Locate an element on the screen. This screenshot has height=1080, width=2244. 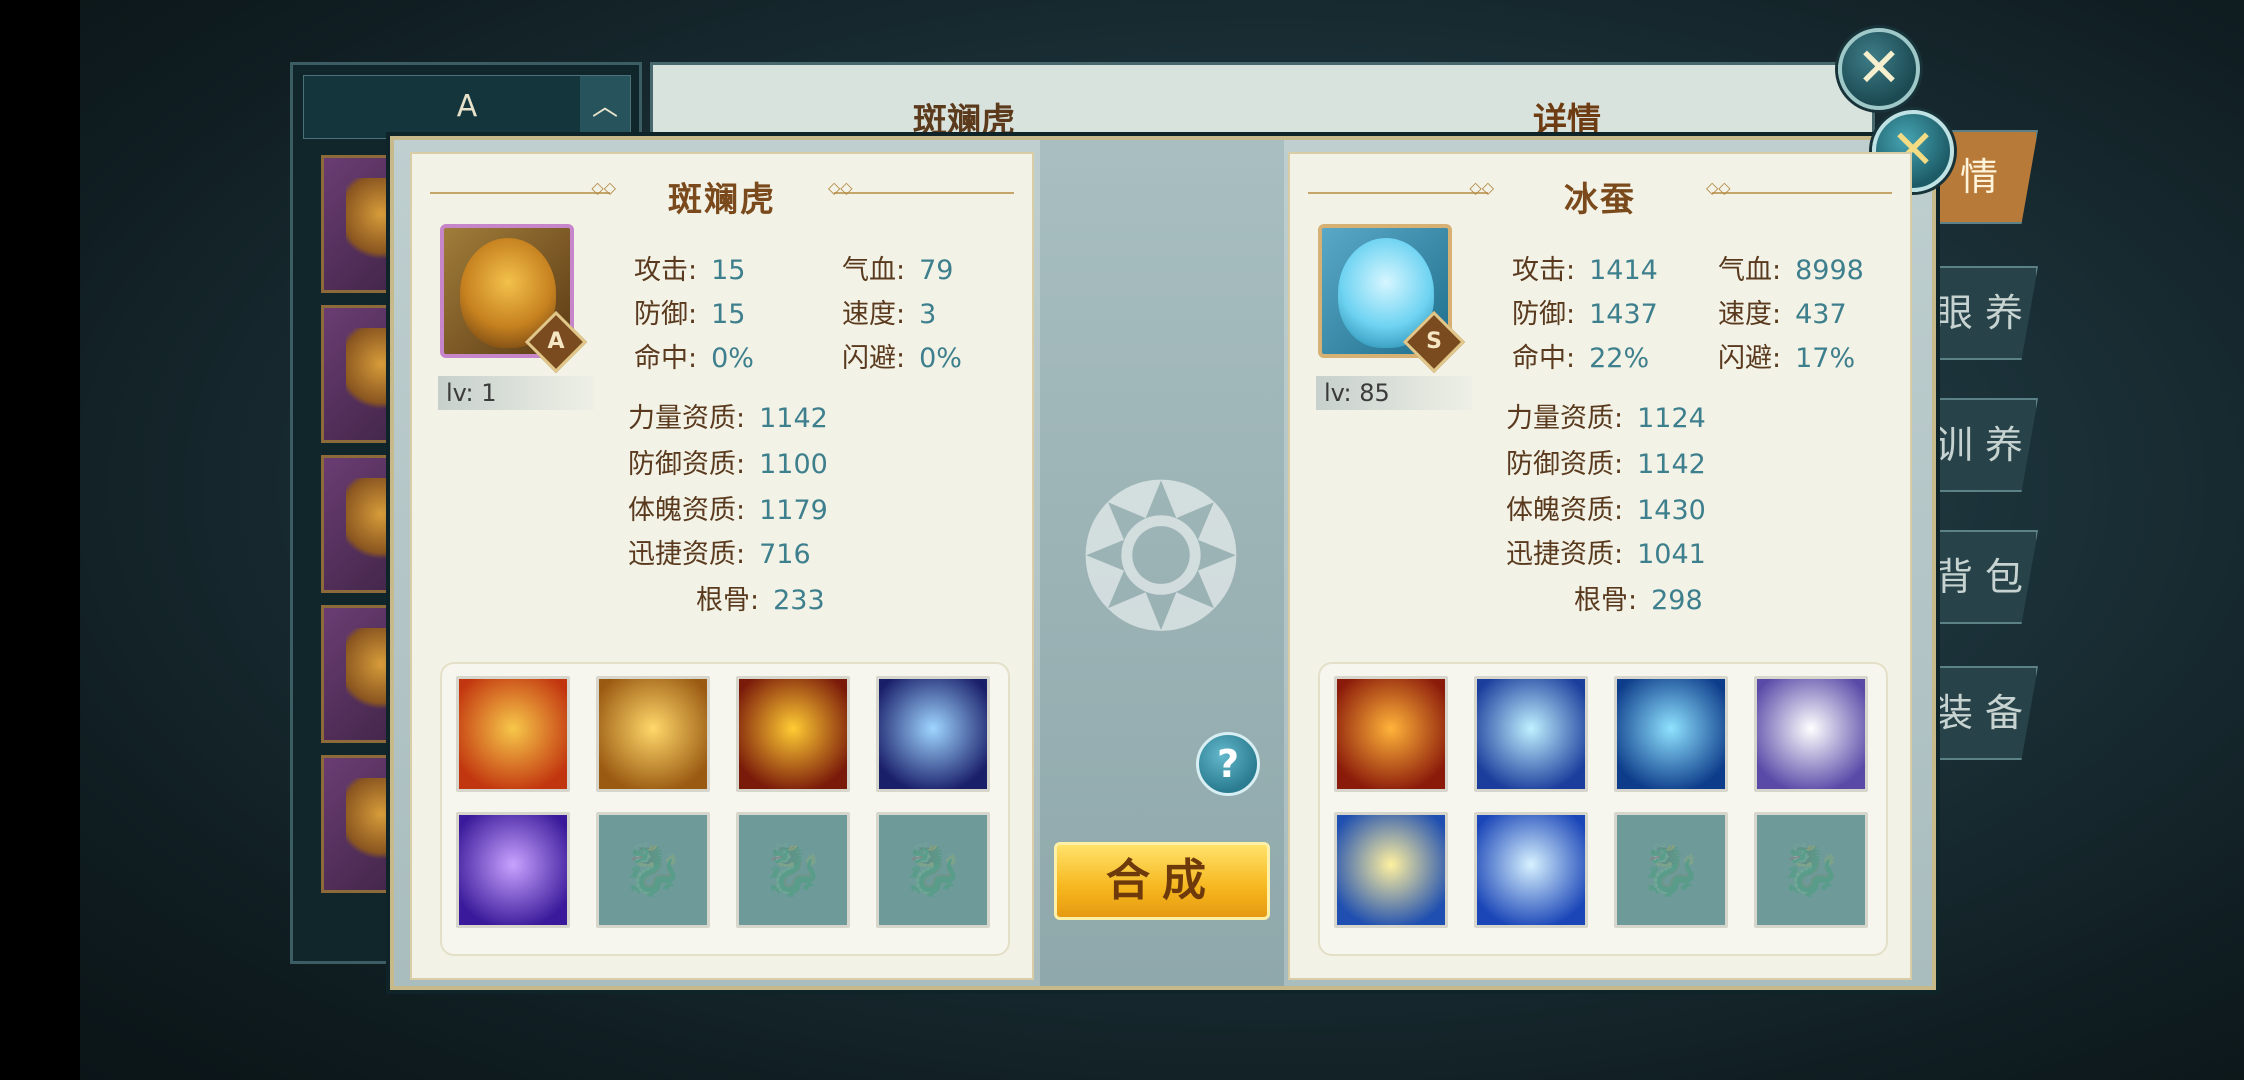
roaring-lion-skill-icon is located at coordinates (653, 734).